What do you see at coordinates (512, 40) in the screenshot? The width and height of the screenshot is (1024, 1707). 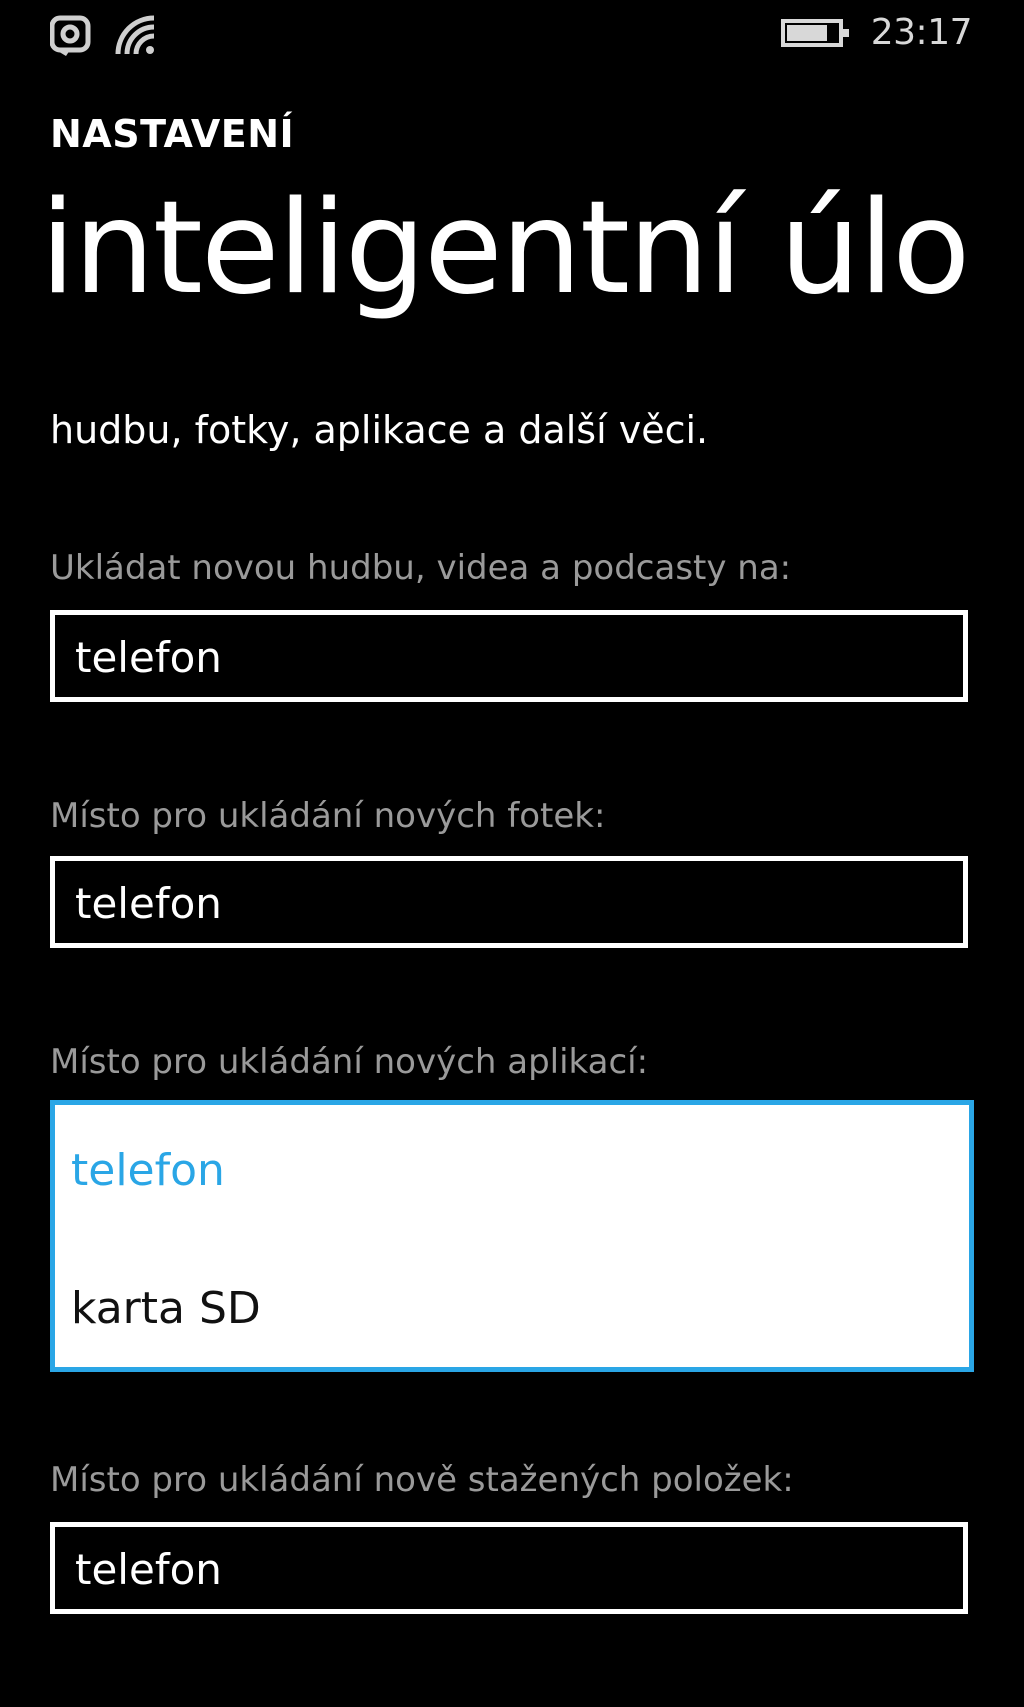 I see `status-bar: 23:17` at bounding box center [512, 40].